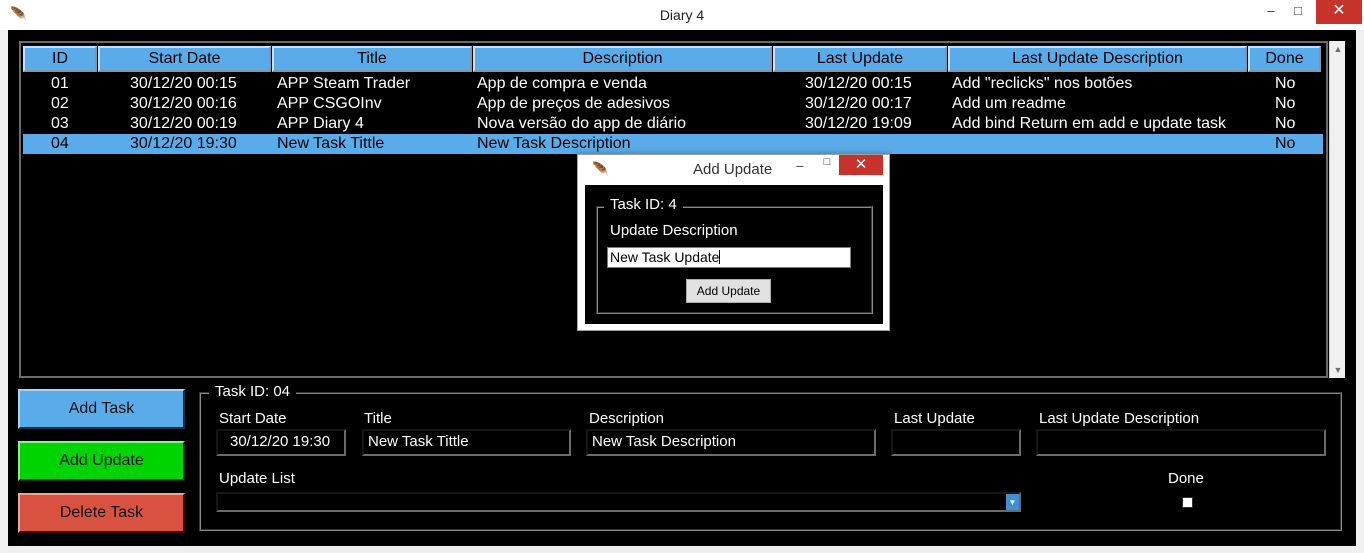 This screenshot has height=553, width=1364. Describe the element at coordinates (582, 123) in the screenshot. I see `cell-description: Nova versão do app de diário` at that location.